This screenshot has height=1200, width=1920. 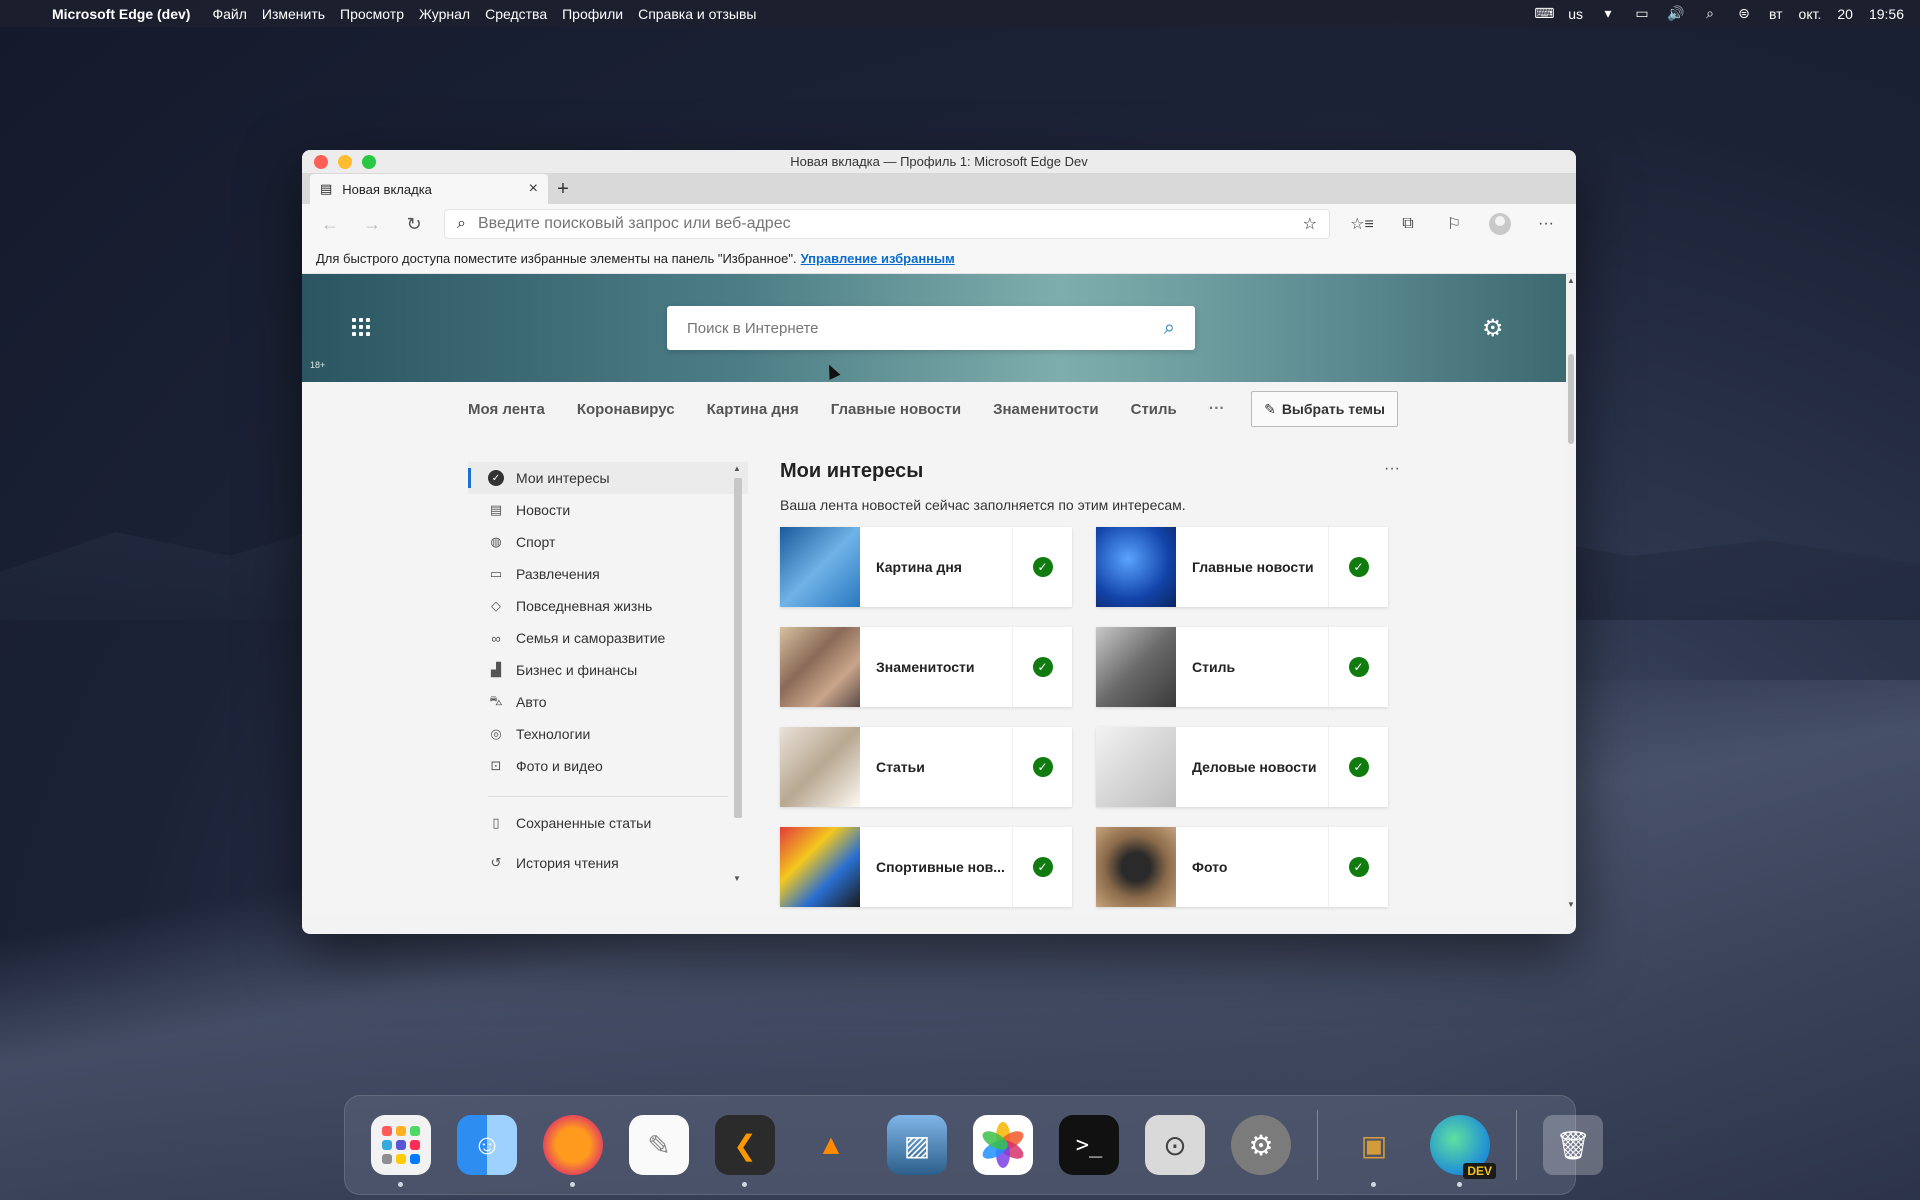 I want to click on sidebar-scrollbar: ▲ ▼, so click(x=737, y=674).